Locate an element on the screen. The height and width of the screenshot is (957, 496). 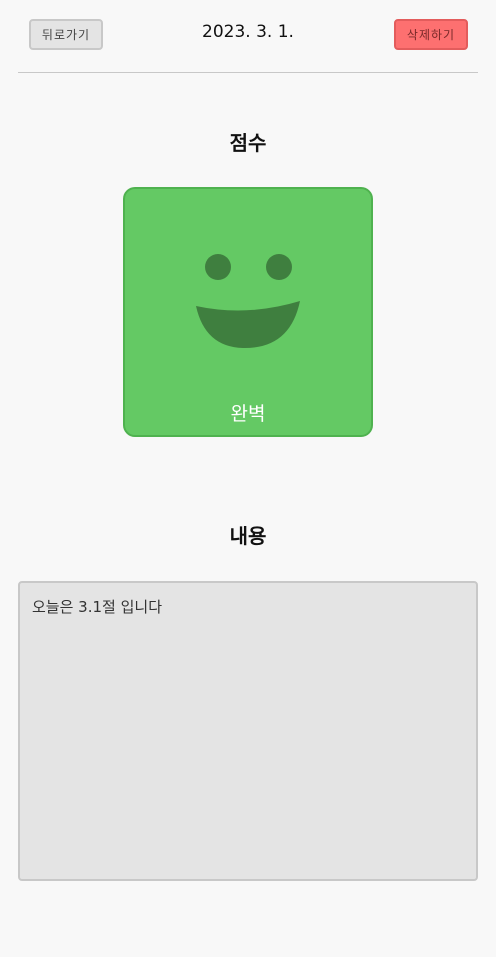
smile-mouth is located at coordinates (248, 325).